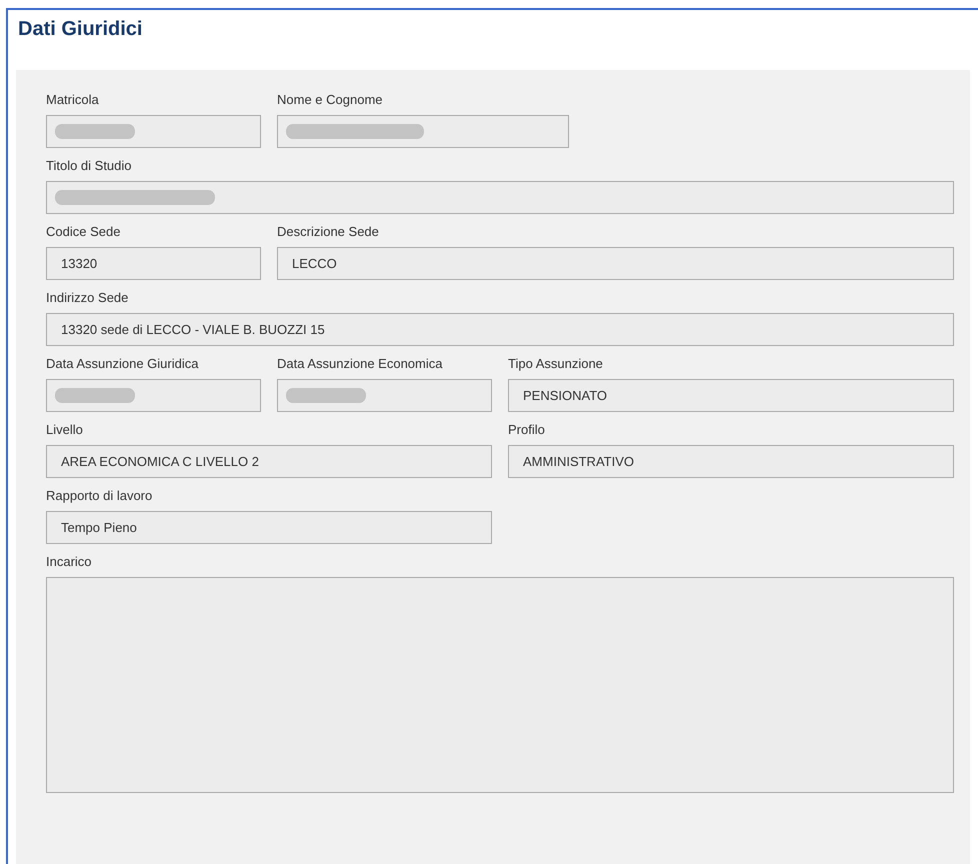  I want to click on input-field: 13320, so click(153, 263).